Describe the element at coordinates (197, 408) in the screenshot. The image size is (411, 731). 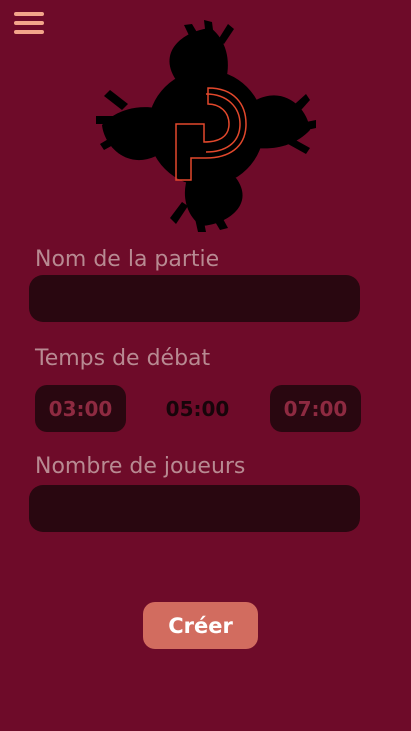
I see `time-option-05-00: 05:00` at that location.